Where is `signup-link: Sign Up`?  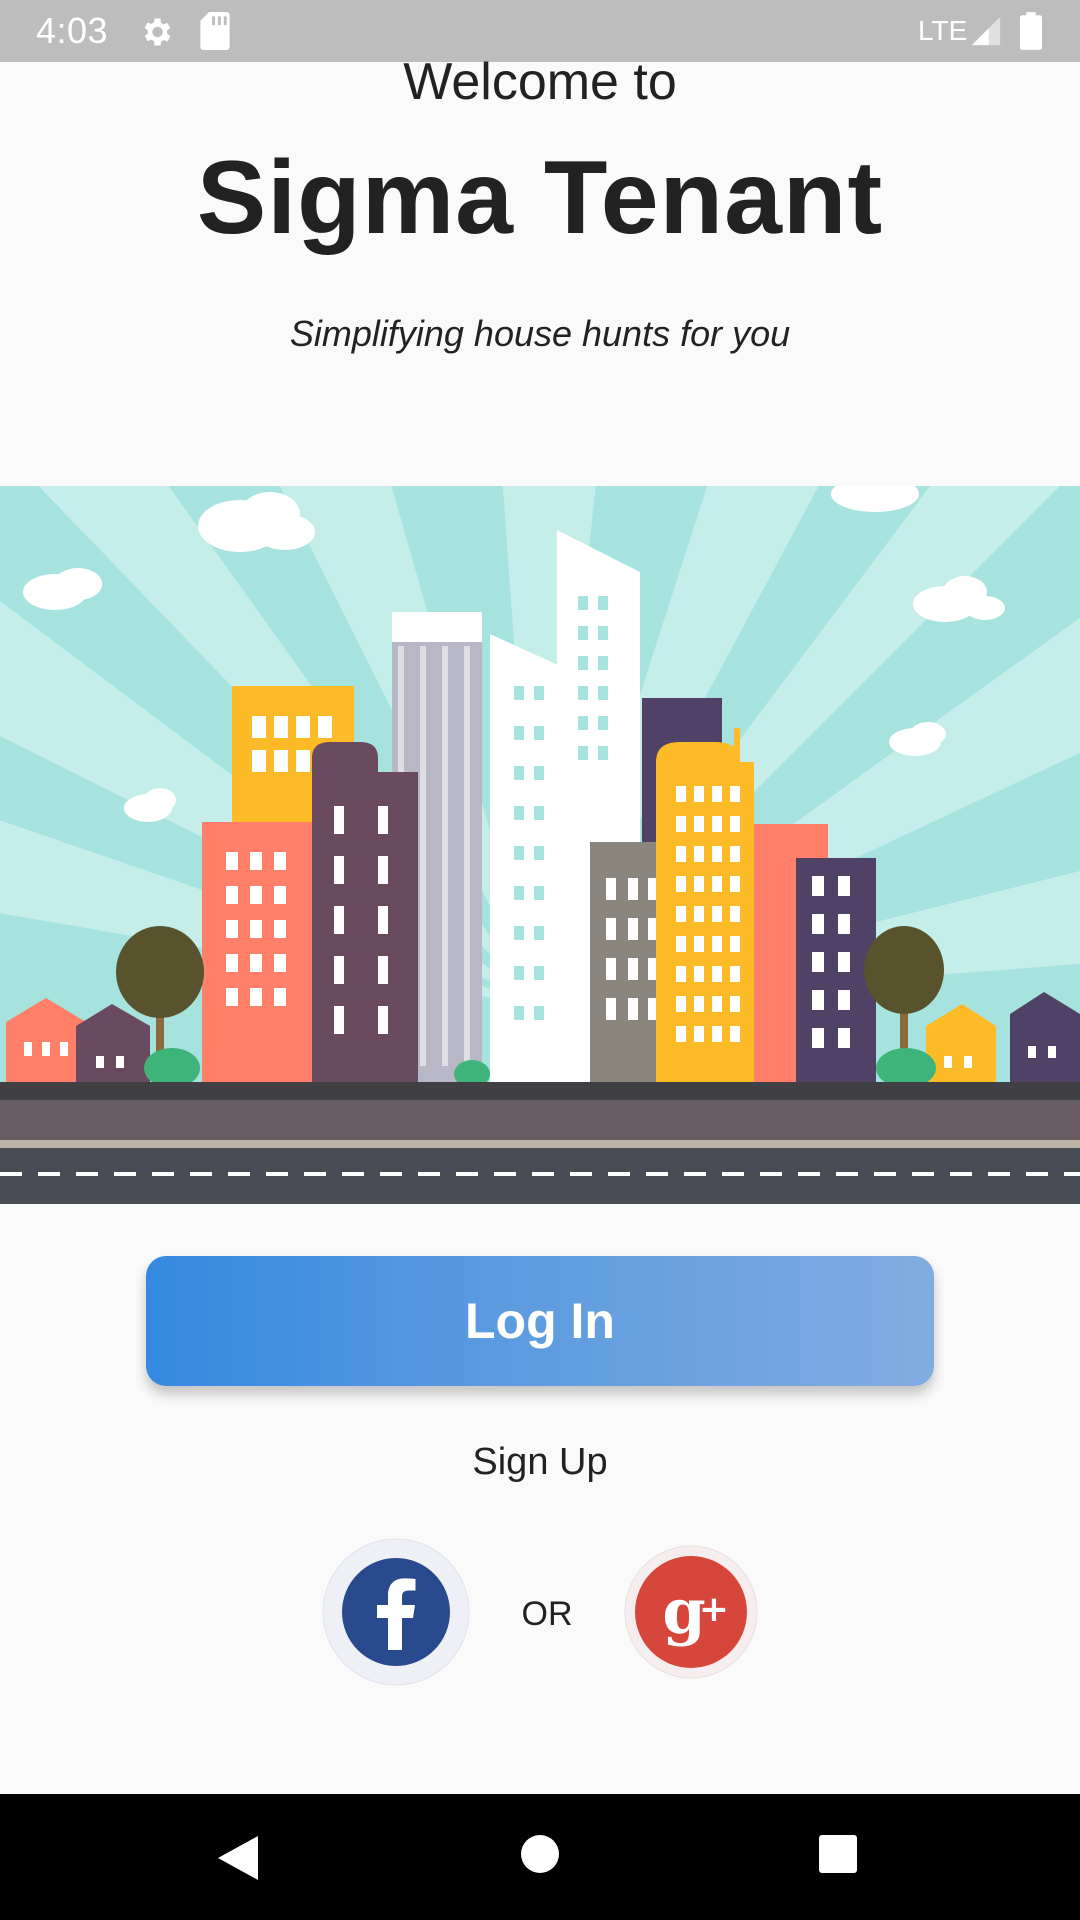
signup-link: Sign Up is located at coordinates (540, 1462).